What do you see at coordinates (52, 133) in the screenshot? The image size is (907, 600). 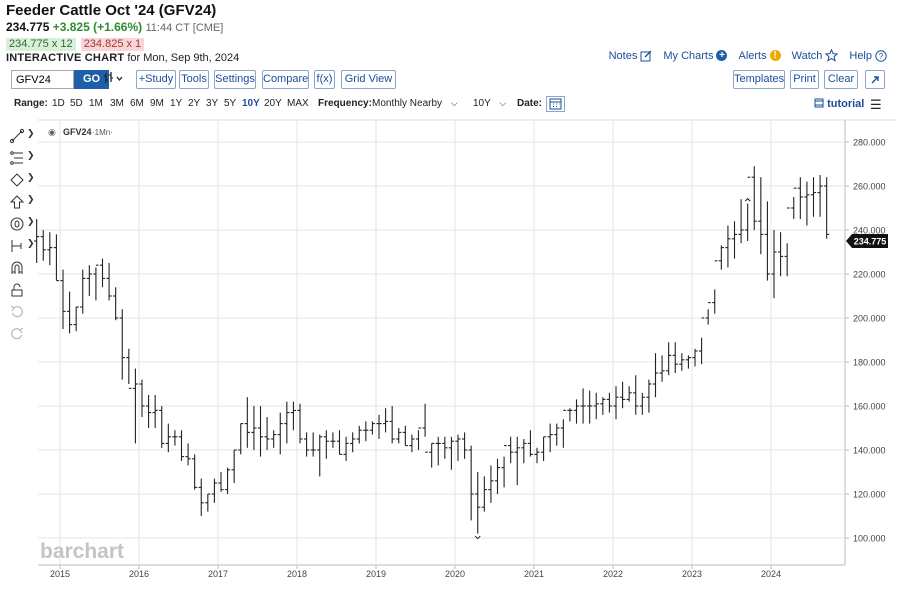 I see `eye-icon: ◉` at bounding box center [52, 133].